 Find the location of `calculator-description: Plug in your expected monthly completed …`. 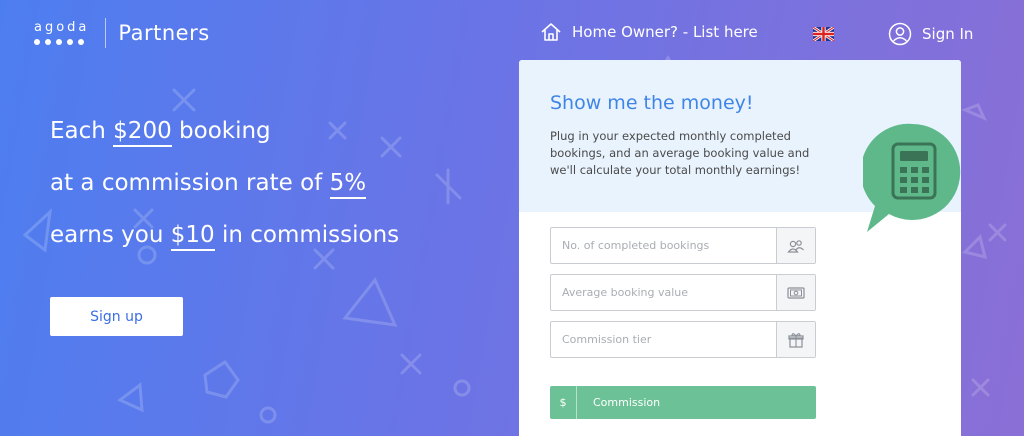

calculator-description: Plug in your expected monthly completed … is located at coordinates (680, 153).